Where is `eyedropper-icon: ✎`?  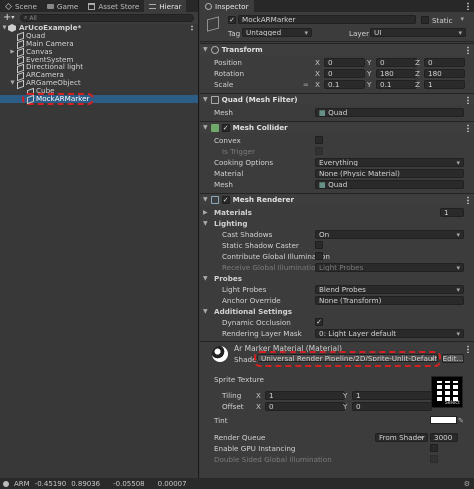 eyedropper-icon: ✎ is located at coordinates (461, 420).